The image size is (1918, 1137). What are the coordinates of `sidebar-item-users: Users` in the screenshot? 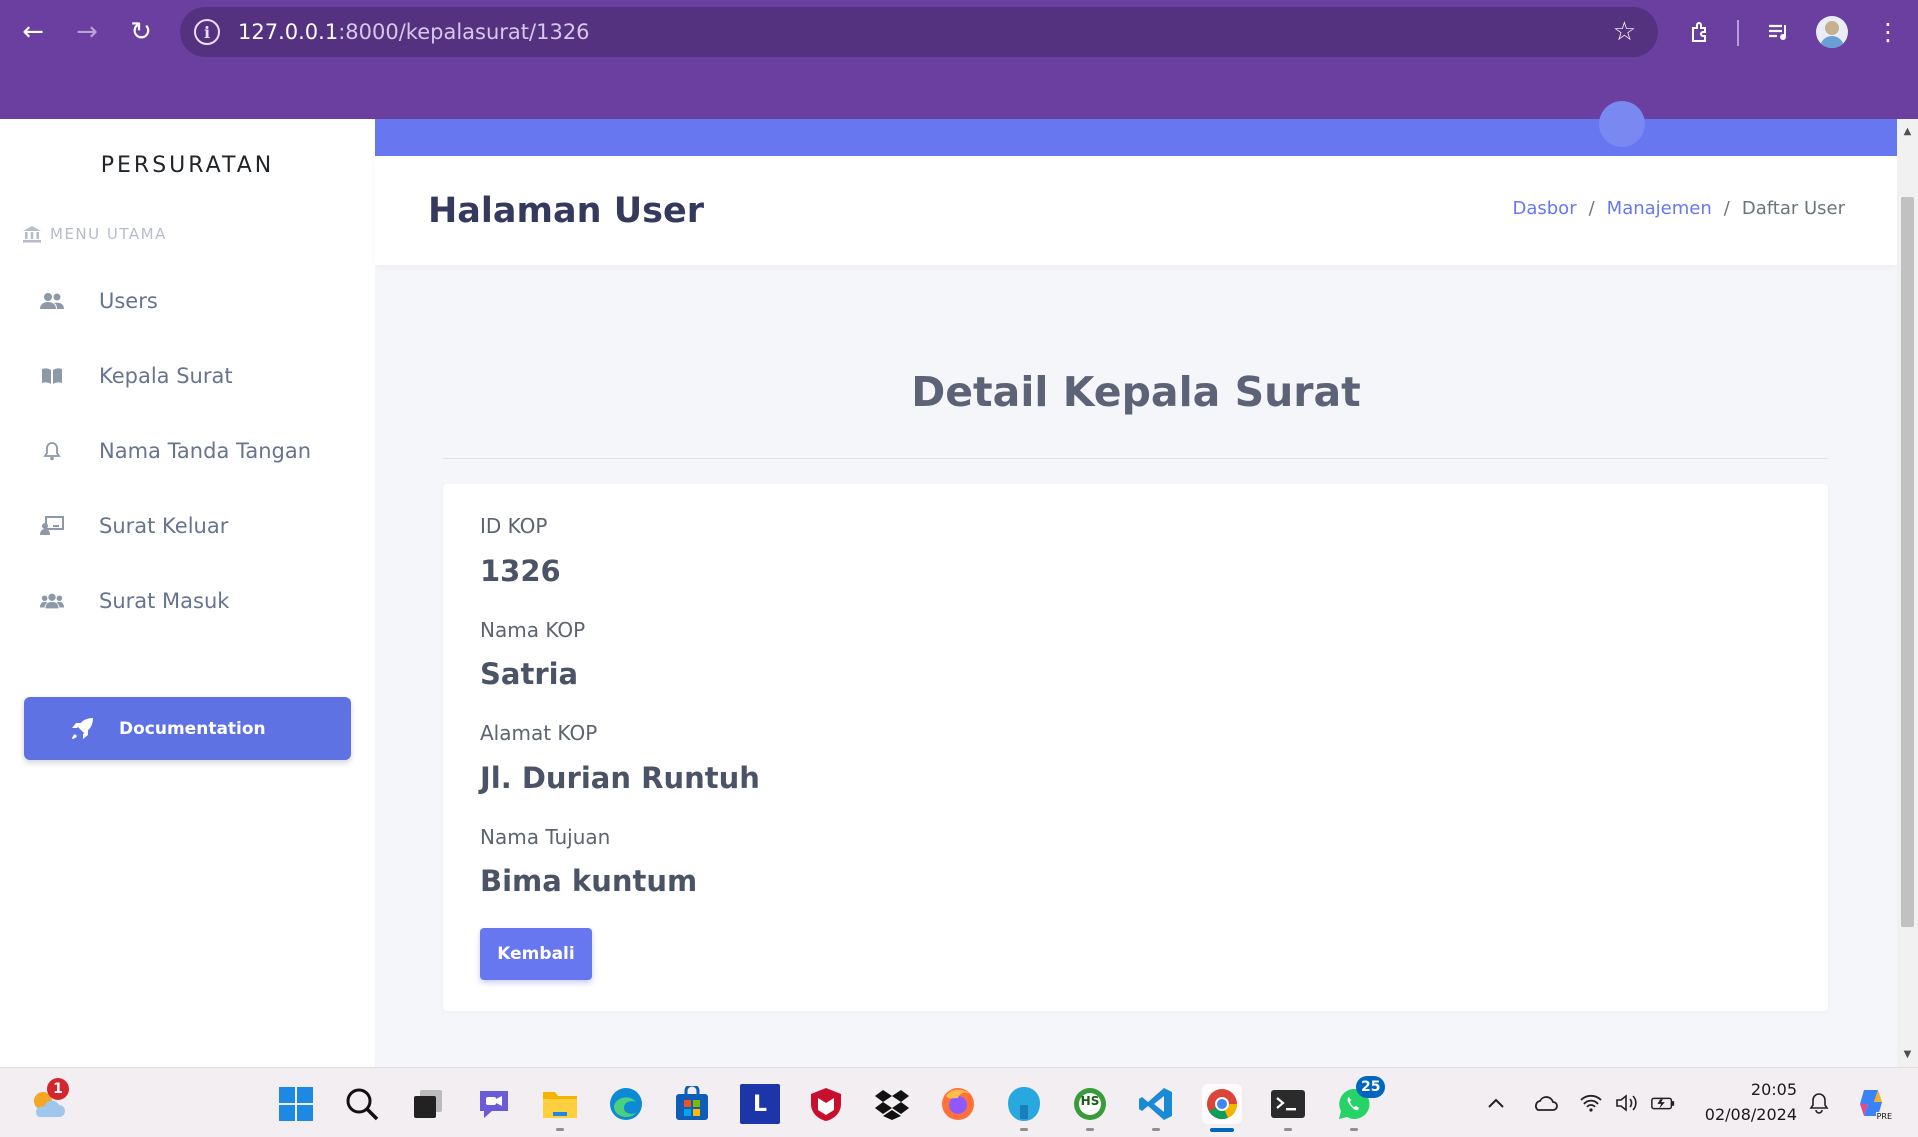 It's located at (187, 301).